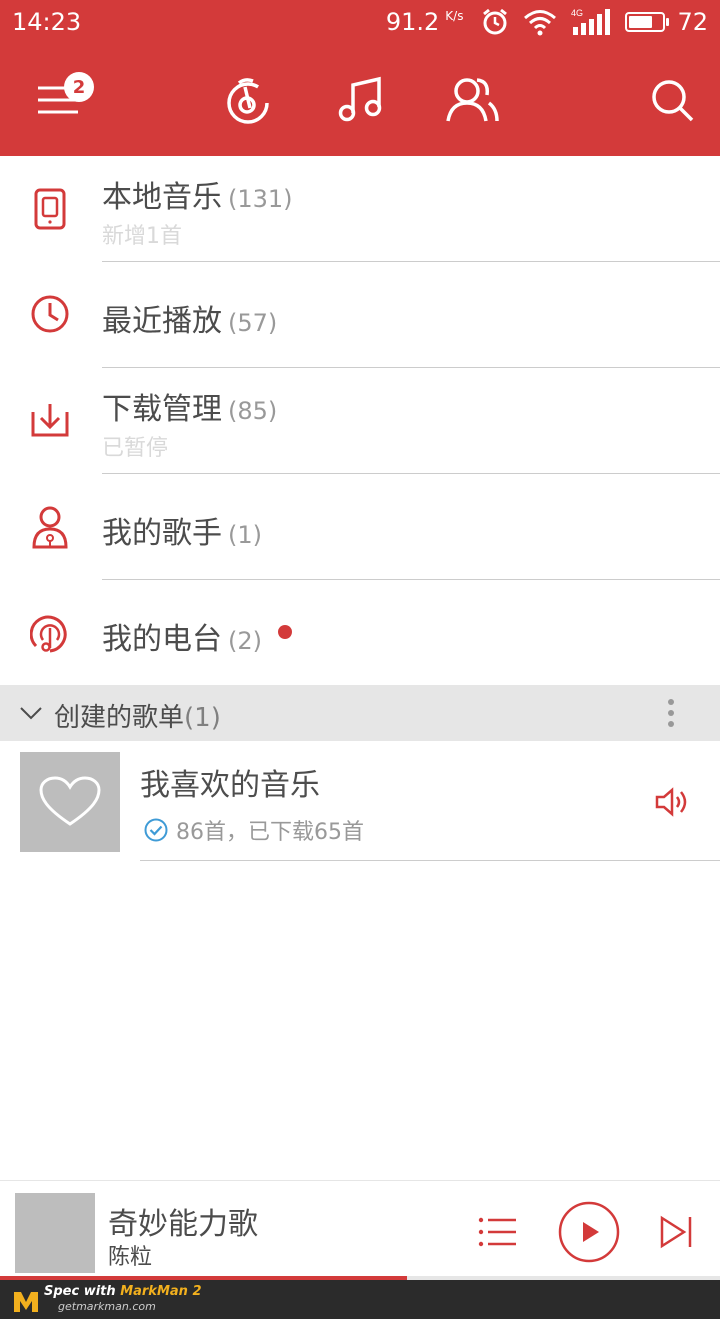  I want to click on tab-friends, so click(472, 100).